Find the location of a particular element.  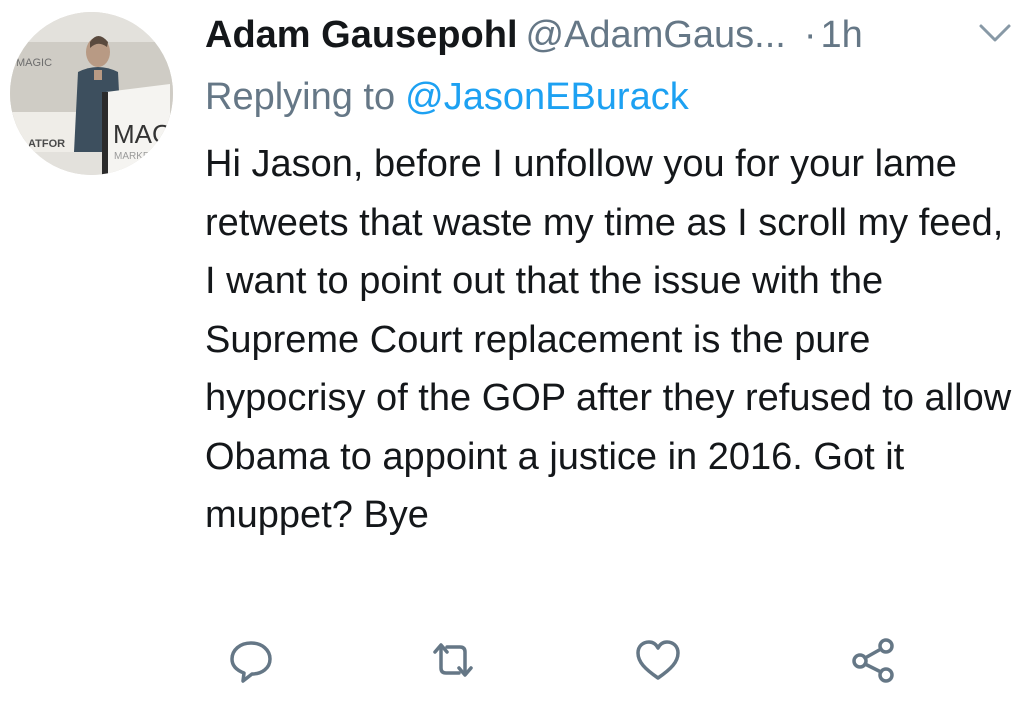

replying-handle-link: @JasonEBurack is located at coordinates (547, 97).